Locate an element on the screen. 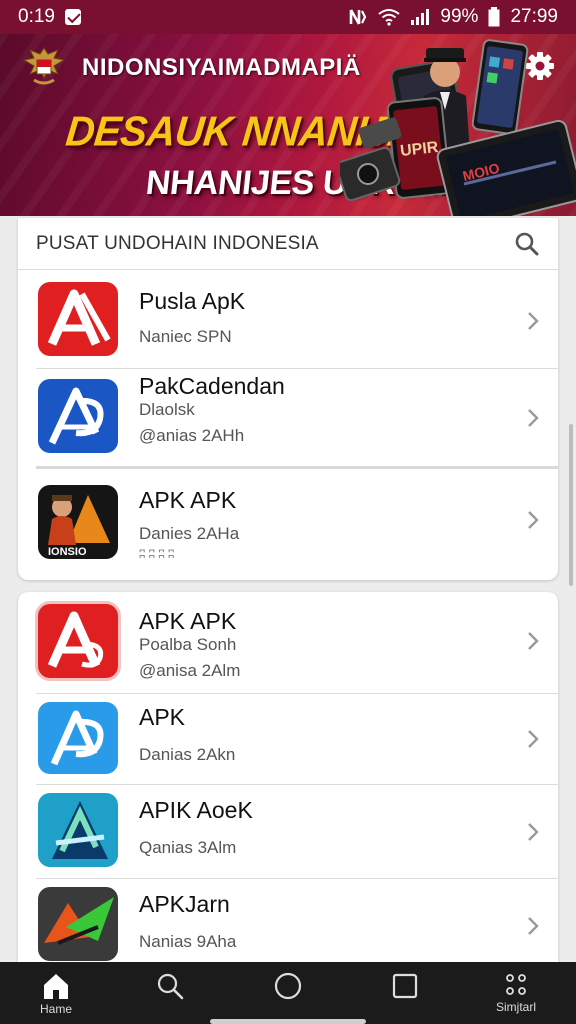 The image size is (576, 1024). app-meta: @anisa 2Alm is located at coordinates (190, 670).